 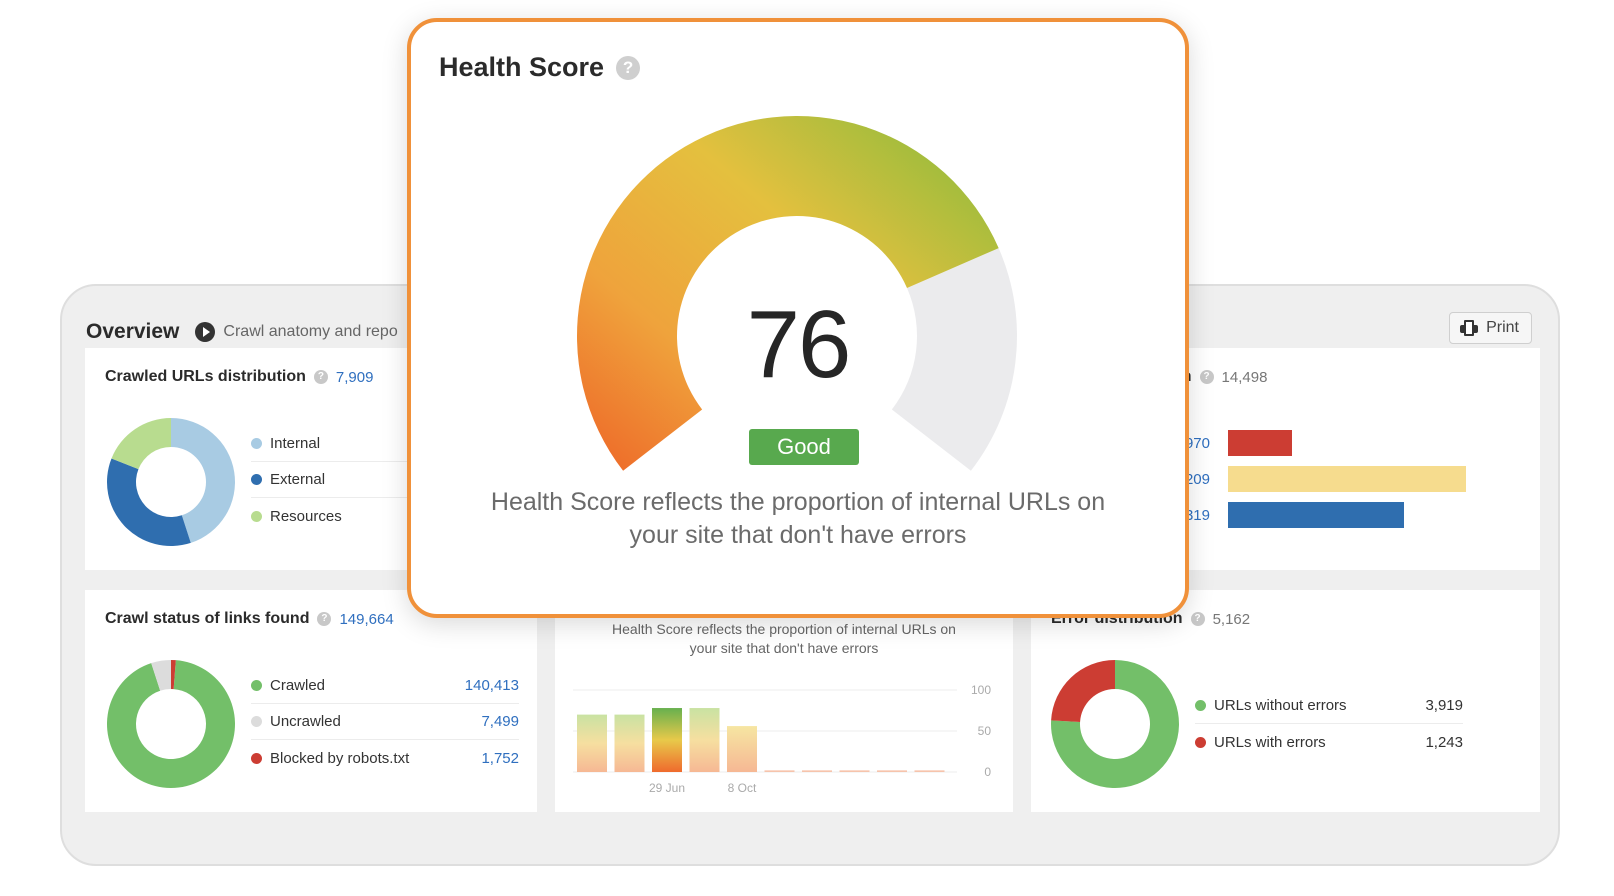 I want to click on legend-value: 3,919, so click(x=1444, y=705).